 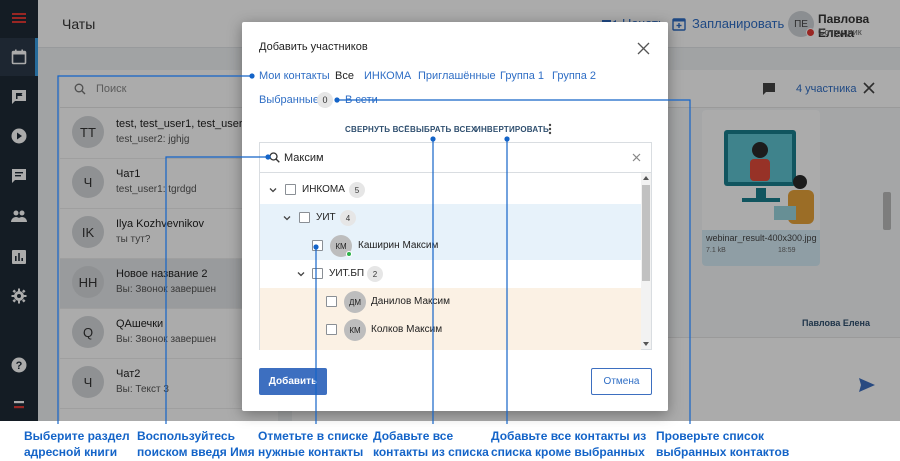 I want to click on clear-icon, so click(x=636, y=157).